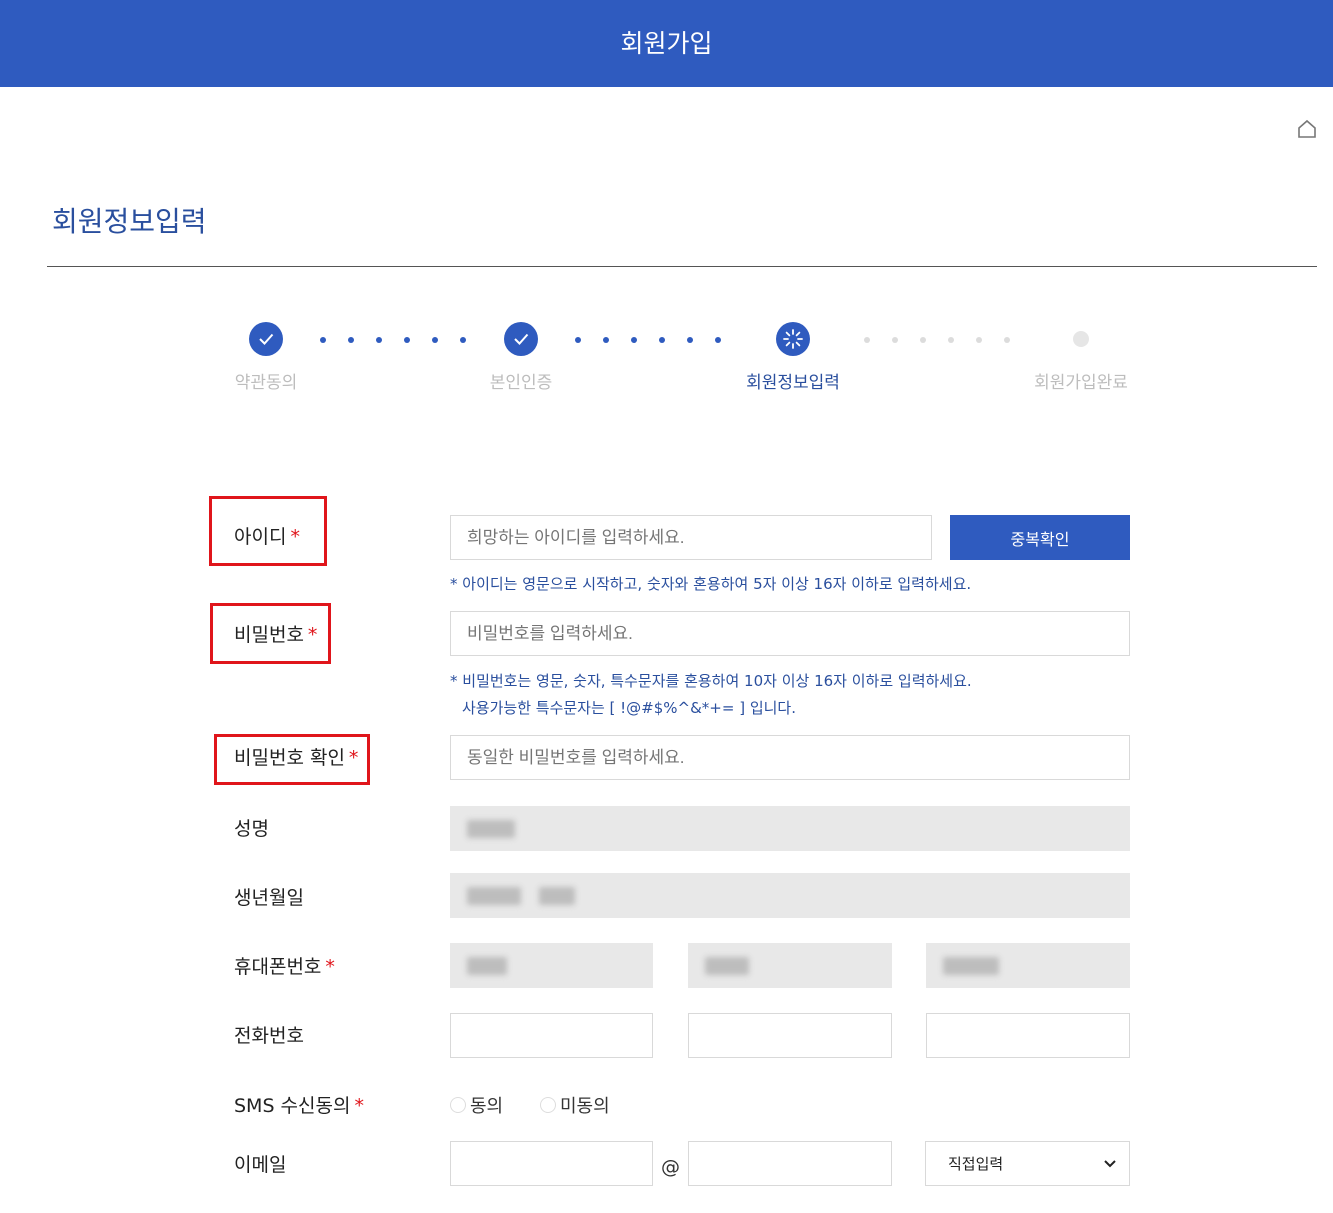  Describe the element at coordinates (551, 1163) in the screenshot. I see `email-local-input` at that location.